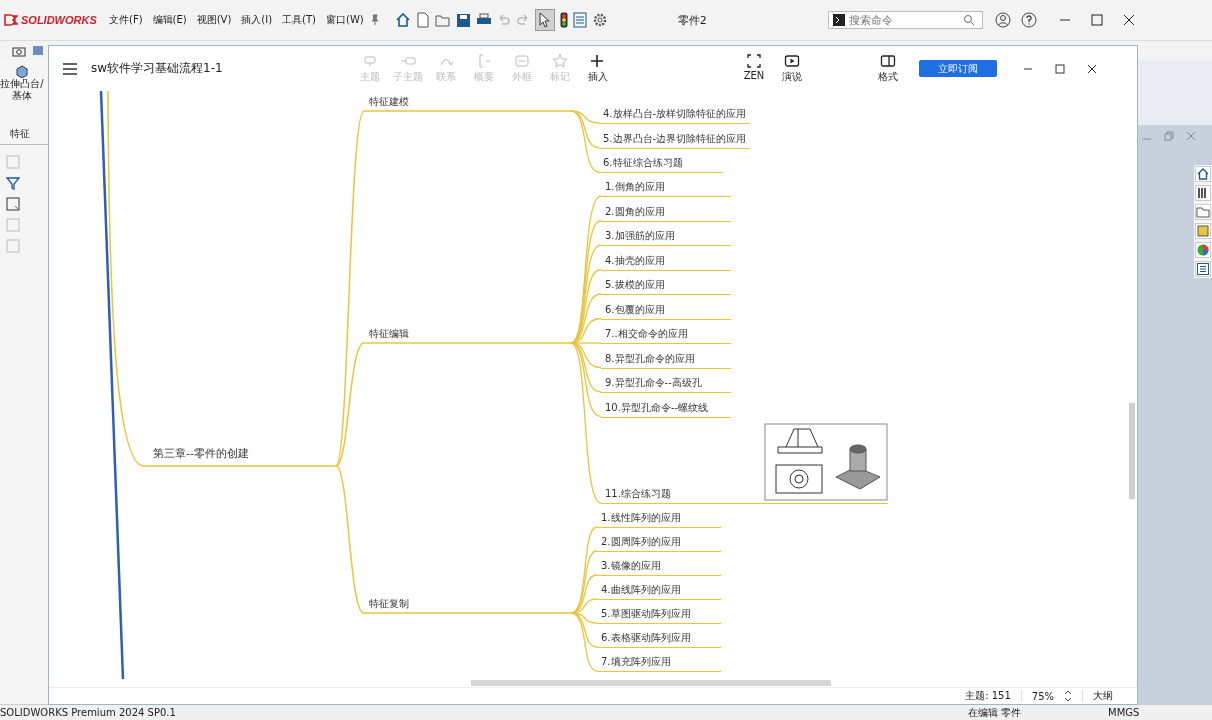  I want to click on topic-node: 6.特征综合练习题, so click(661, 164).